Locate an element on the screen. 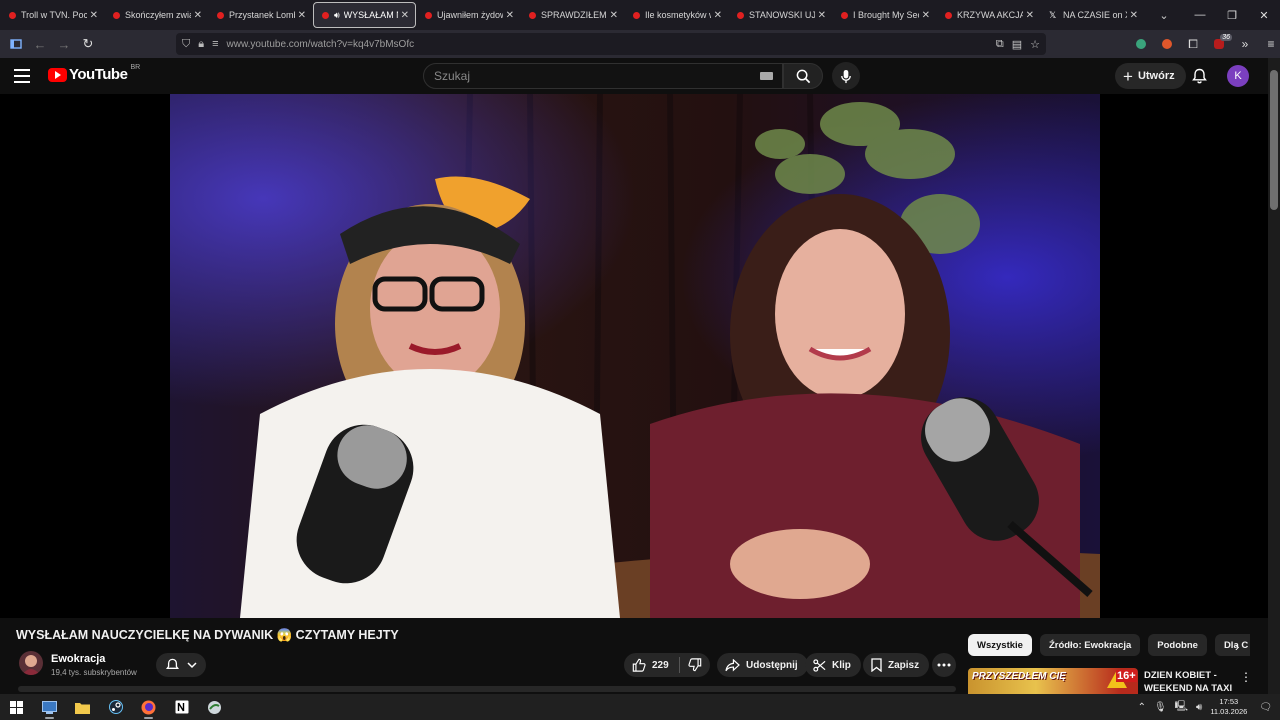  app-menu-icon: ≡ is located at coordinates (1269, 44).